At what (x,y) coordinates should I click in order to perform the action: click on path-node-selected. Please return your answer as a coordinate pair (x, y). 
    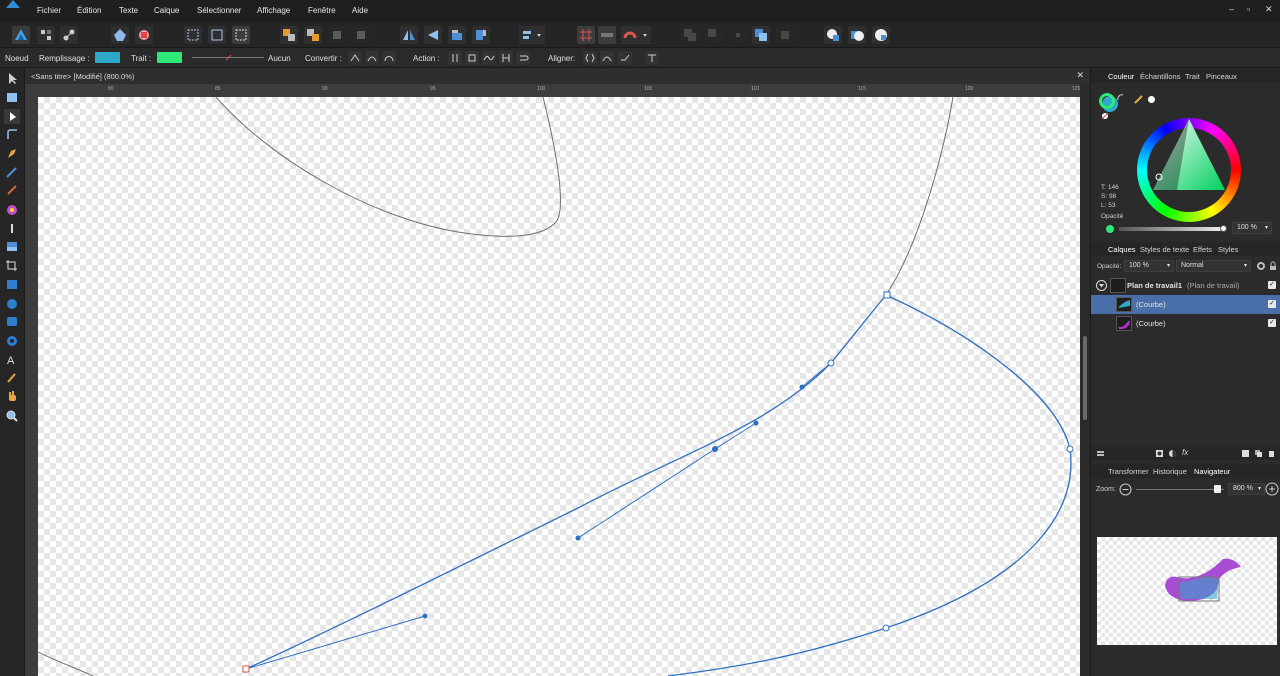
    Looking at the image, I should click on (715, 449).